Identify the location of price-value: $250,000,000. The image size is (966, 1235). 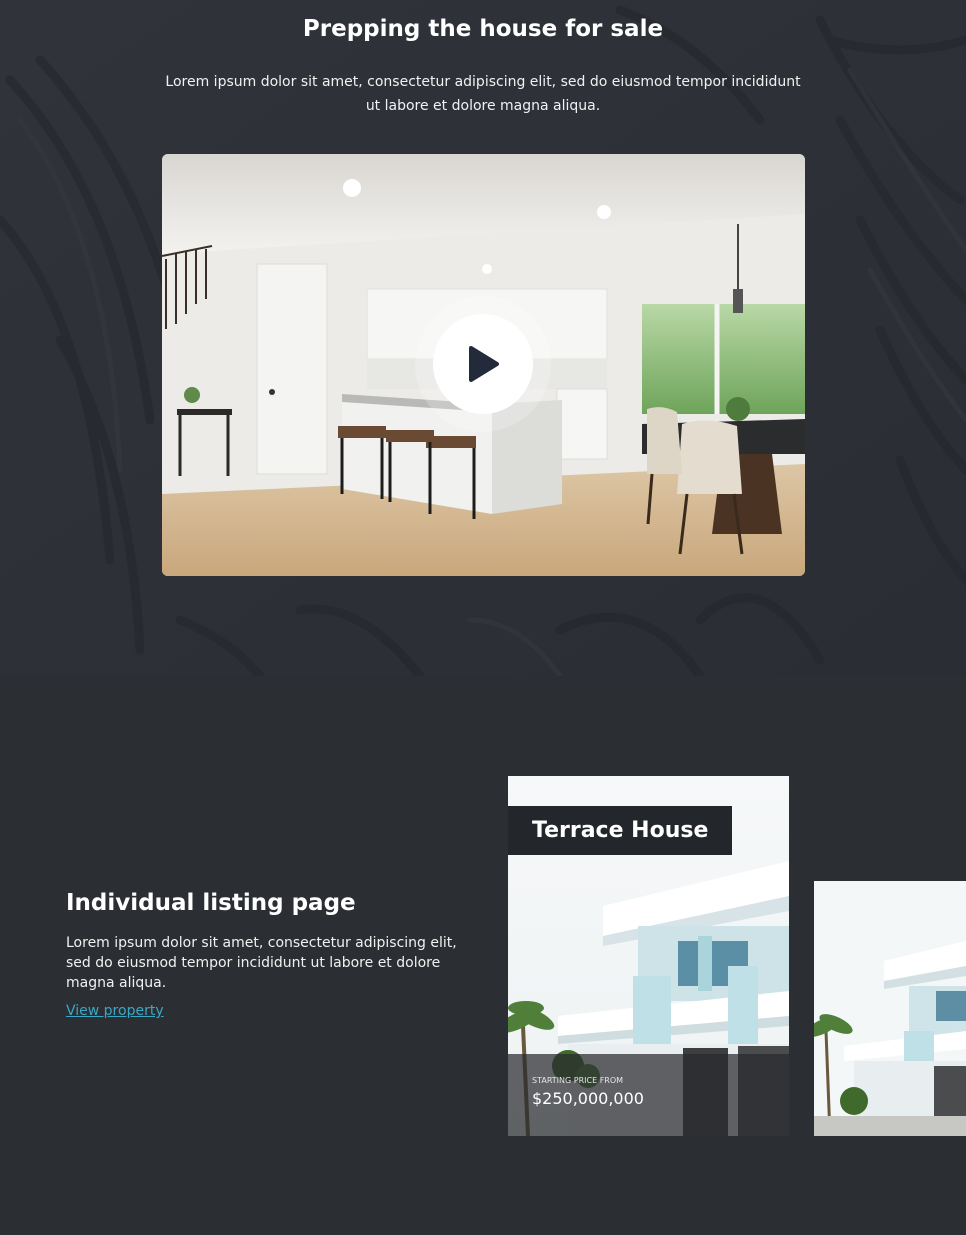
(588, 1098).